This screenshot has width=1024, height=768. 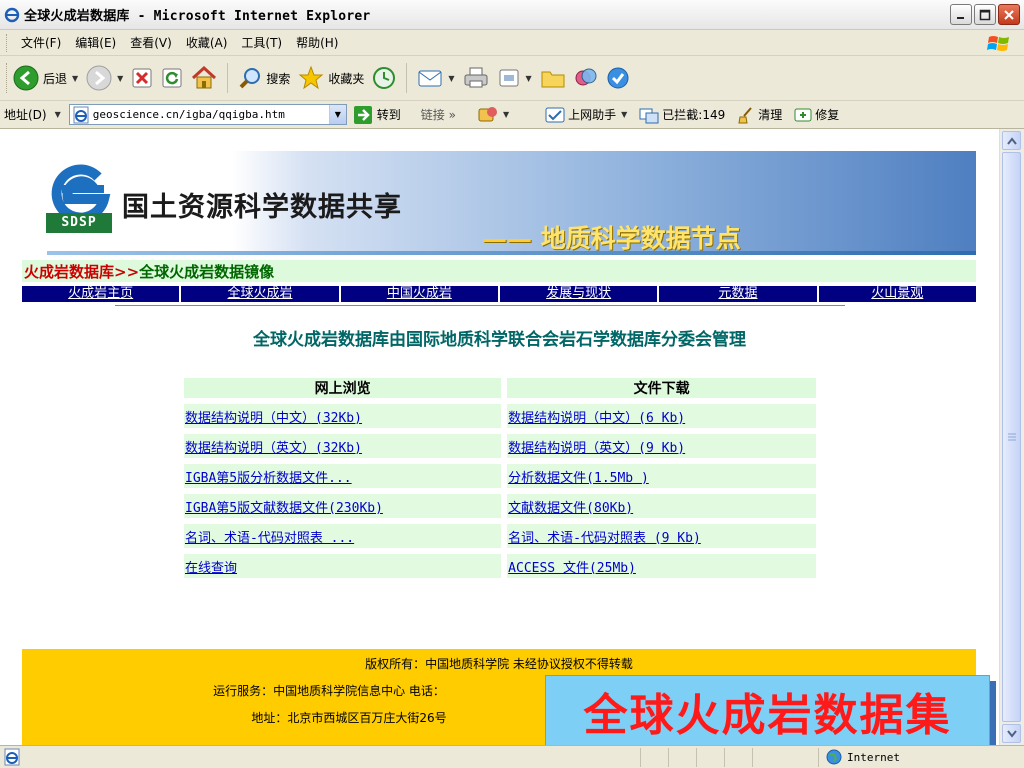 I want to click on browse-link: IGBA第5版文献数据文件(230Kb), so click(x=284, y=508).